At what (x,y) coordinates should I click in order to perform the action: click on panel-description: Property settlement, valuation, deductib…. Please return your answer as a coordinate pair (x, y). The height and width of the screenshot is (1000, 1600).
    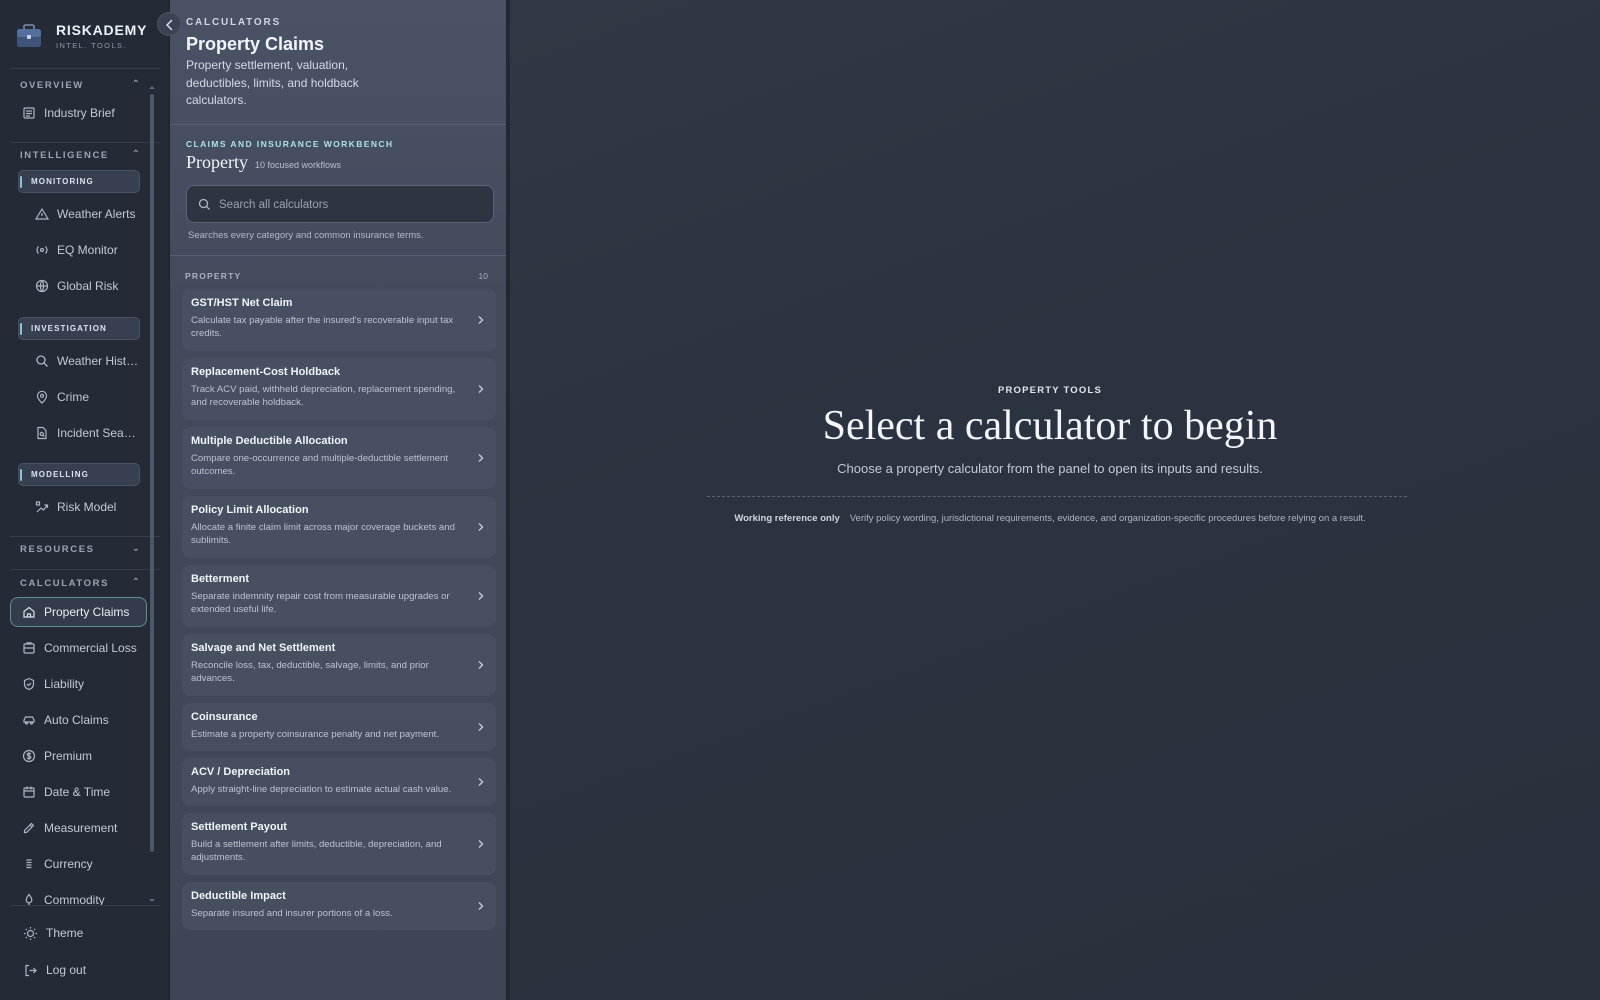
    Looking at the image, I should click on (272, 82).